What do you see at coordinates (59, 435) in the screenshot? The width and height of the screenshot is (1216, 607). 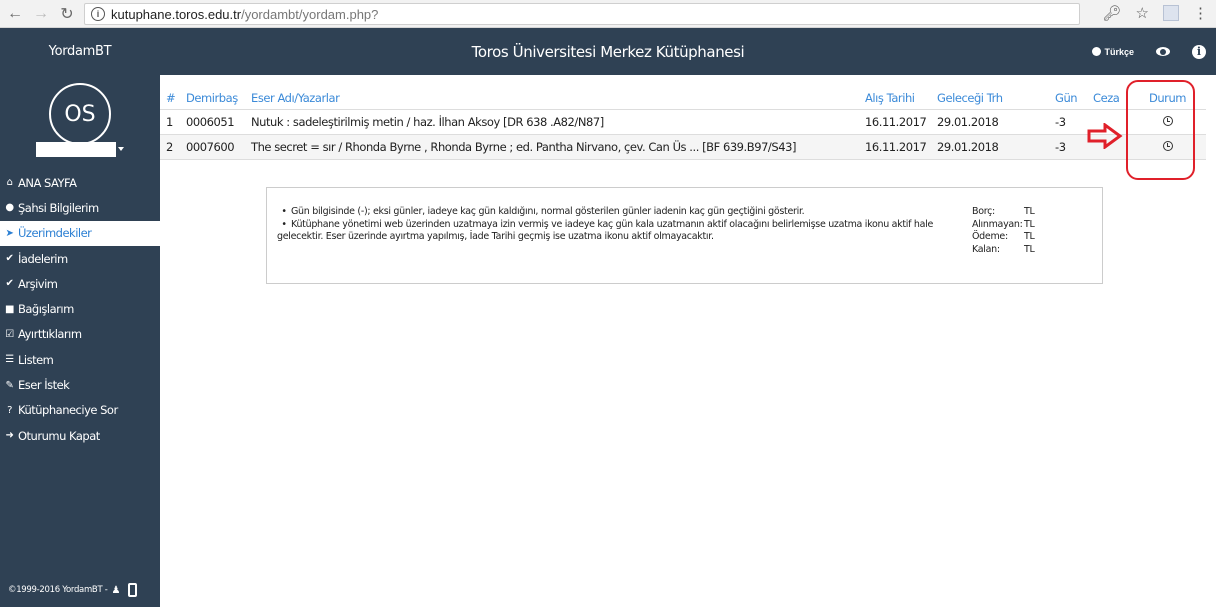 I see `sidebar-item-label: Oturumu Kapat` at bounding box center [59, 435].